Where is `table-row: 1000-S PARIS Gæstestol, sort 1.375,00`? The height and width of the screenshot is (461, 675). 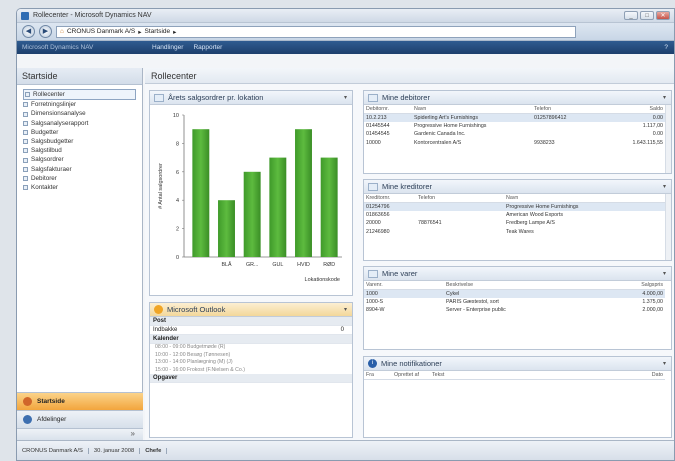
table-row: 1000-S PARIS Gæstestol, sort 1.375,00 is located at coordinates (514, 302).